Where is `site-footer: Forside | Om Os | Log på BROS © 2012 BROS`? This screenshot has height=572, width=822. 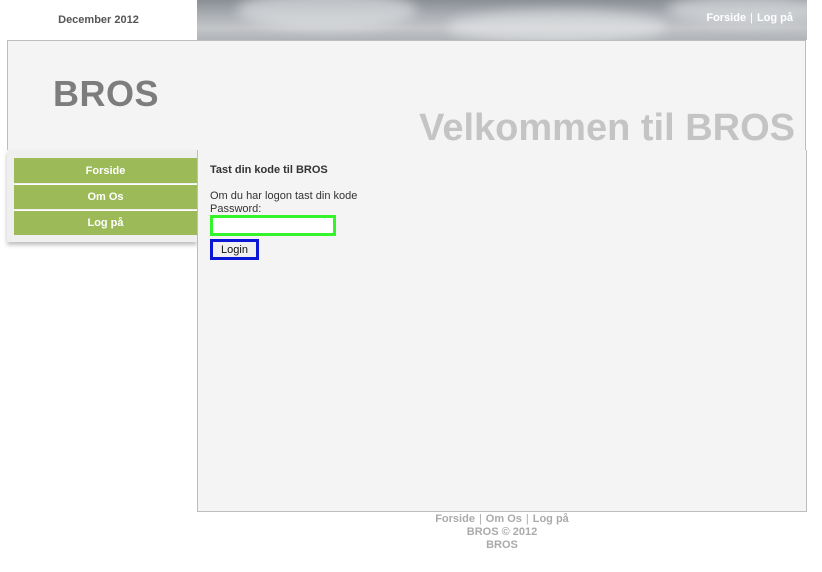
site-footer: Forside | Om Os | Log på BROS © 2012 BROS is located at coordinates (502, 532).